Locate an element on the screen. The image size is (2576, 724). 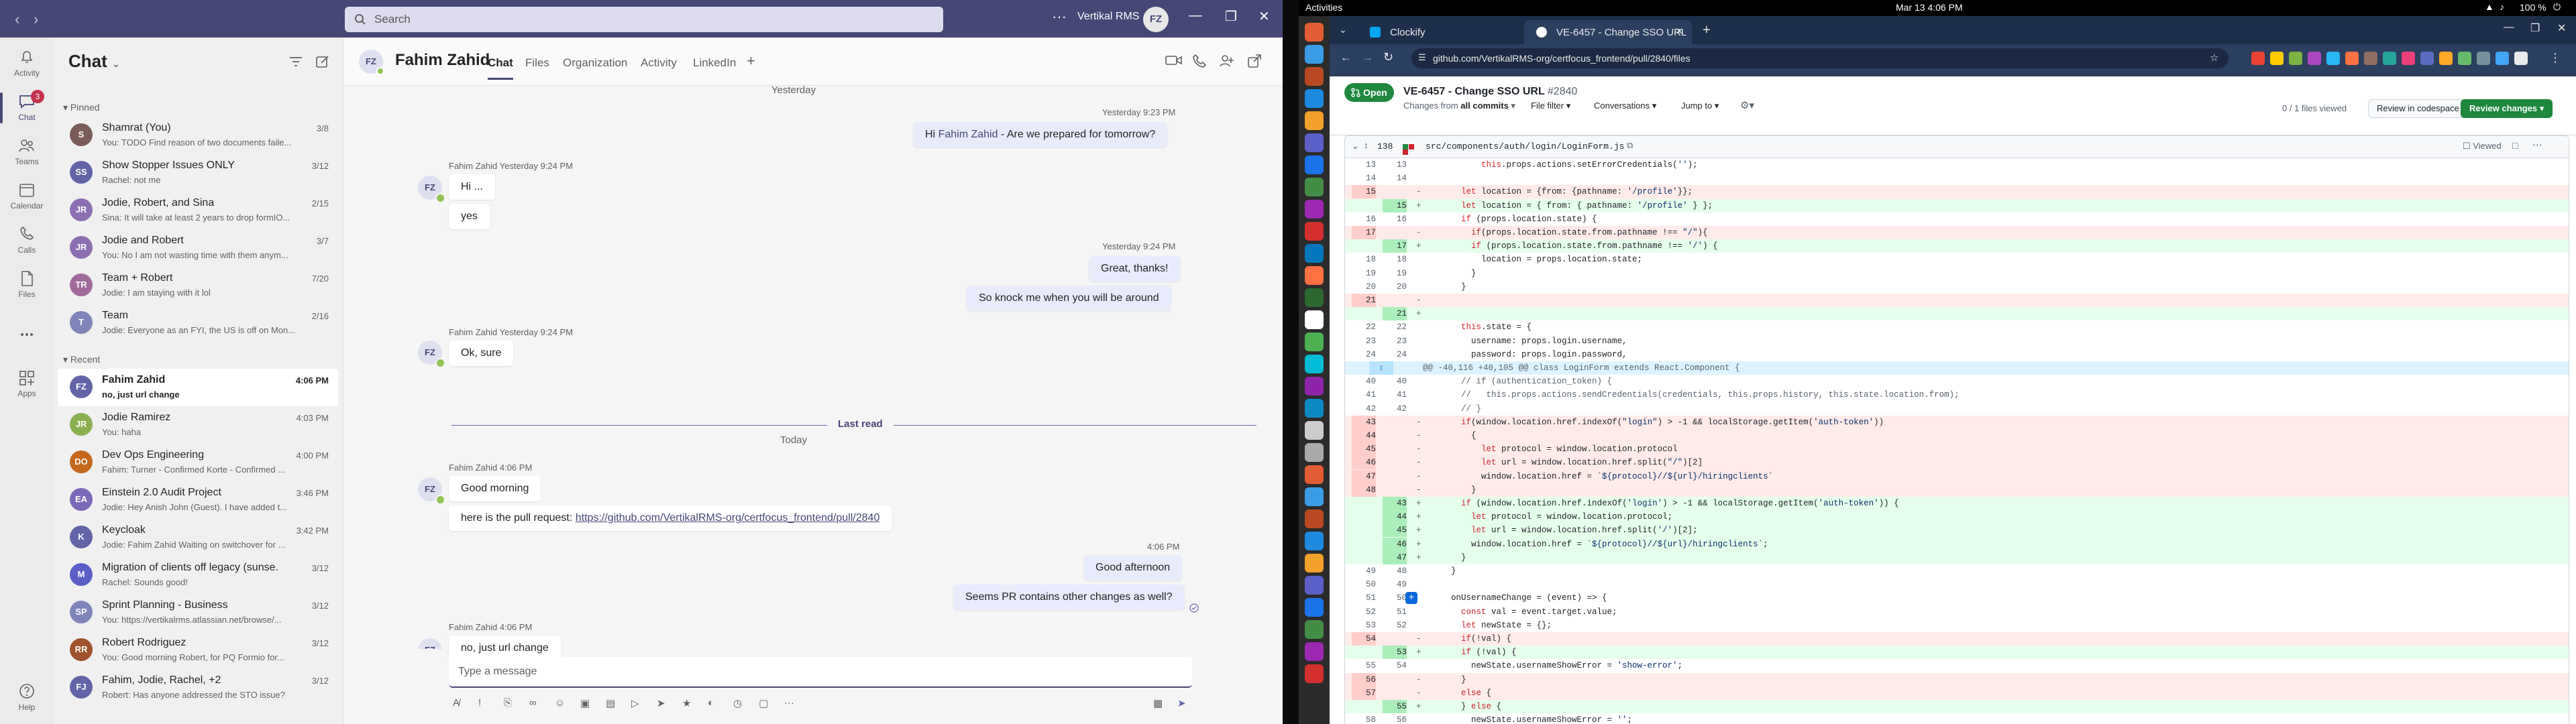
new-line-number: 21 is located at coordinates (1395, 314).